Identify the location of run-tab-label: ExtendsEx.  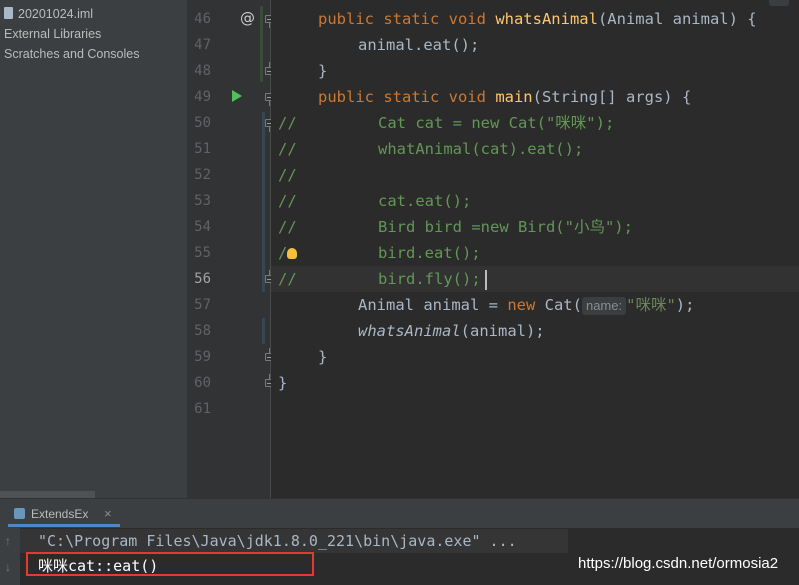
(60, 514).